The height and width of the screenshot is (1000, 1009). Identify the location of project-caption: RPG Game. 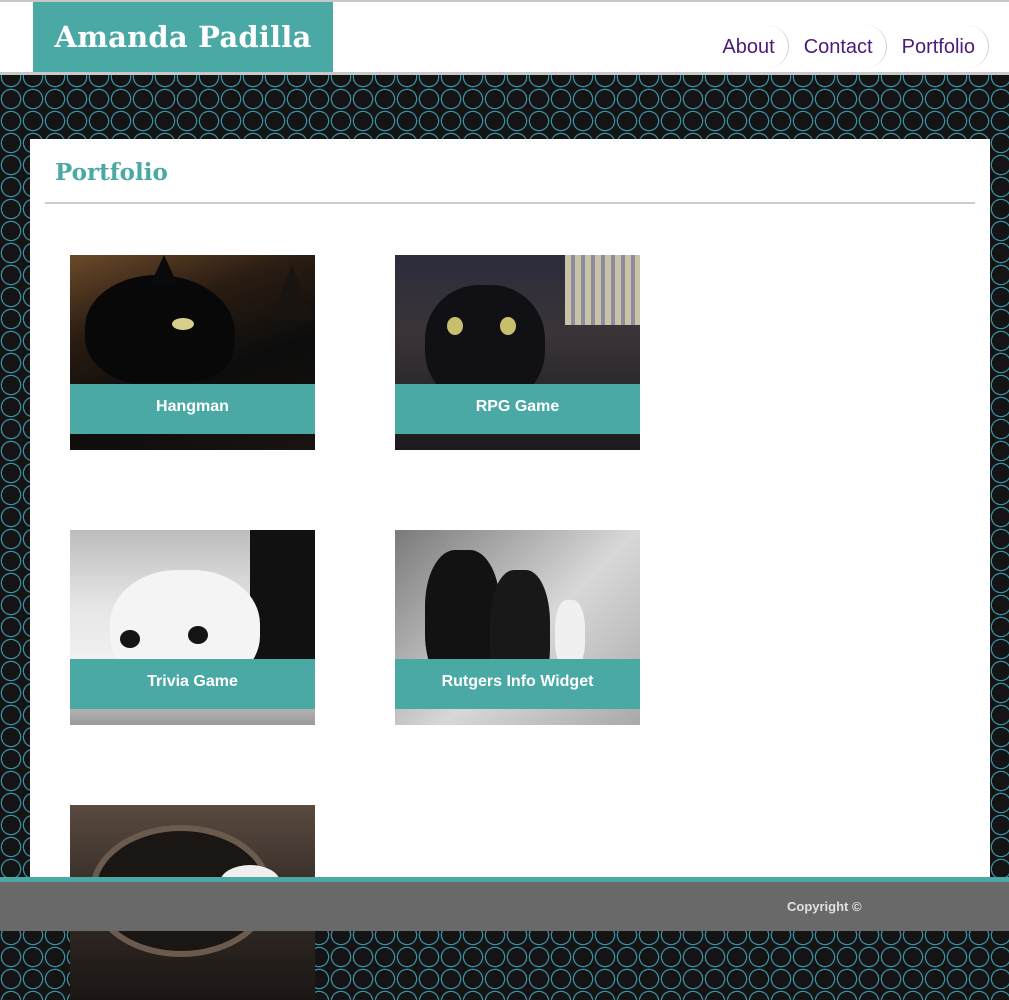
(517, 409).